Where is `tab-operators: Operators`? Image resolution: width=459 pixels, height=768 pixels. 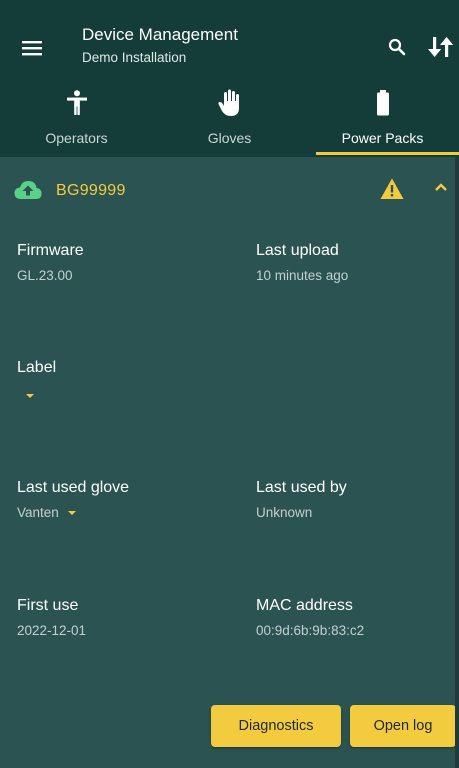
tab-operators: Operators is located at coordinates (76, 121).